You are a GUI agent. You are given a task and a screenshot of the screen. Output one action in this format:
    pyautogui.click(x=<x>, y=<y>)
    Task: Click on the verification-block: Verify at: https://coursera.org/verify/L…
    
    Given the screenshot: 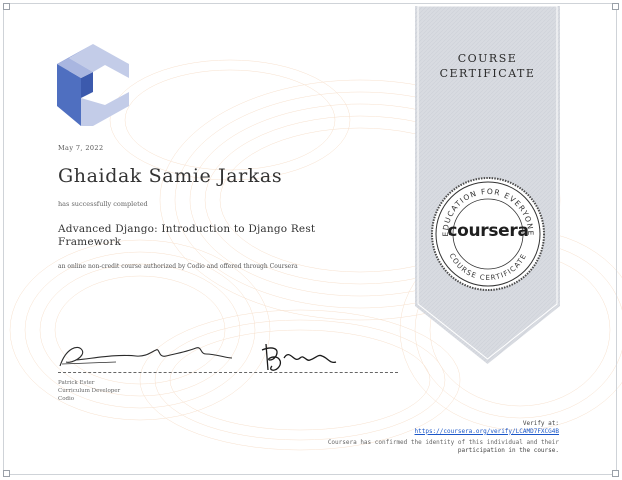 What is the action you would take?
    pyautogui.click(x=443, y=437)
    